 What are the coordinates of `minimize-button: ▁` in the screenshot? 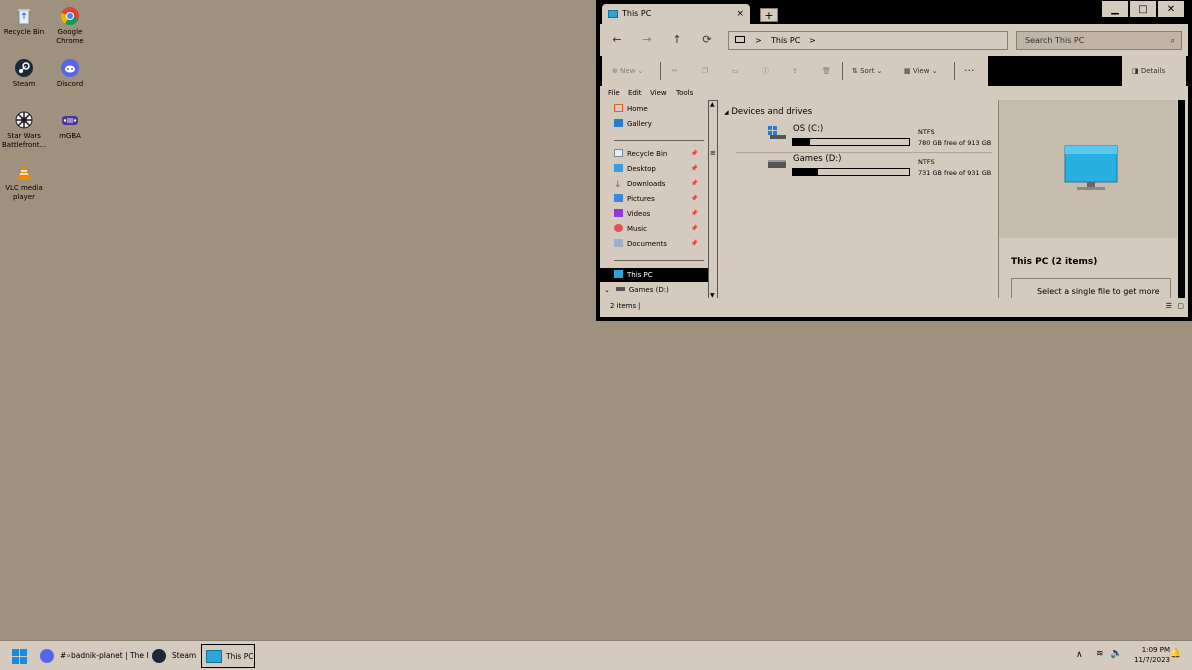 It's located at (1115, 9).